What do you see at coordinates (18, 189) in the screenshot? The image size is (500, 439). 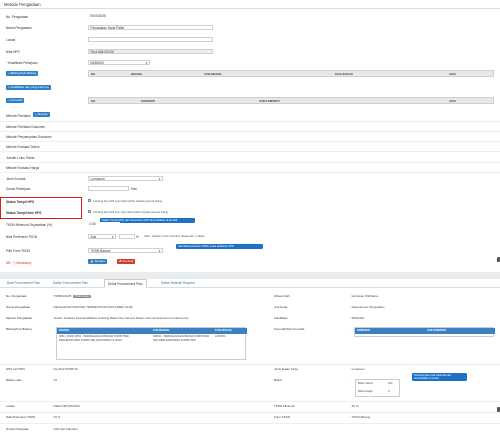 I see `durasi-label: Durasi Pekerjaan` at bounding box center [18, 189].